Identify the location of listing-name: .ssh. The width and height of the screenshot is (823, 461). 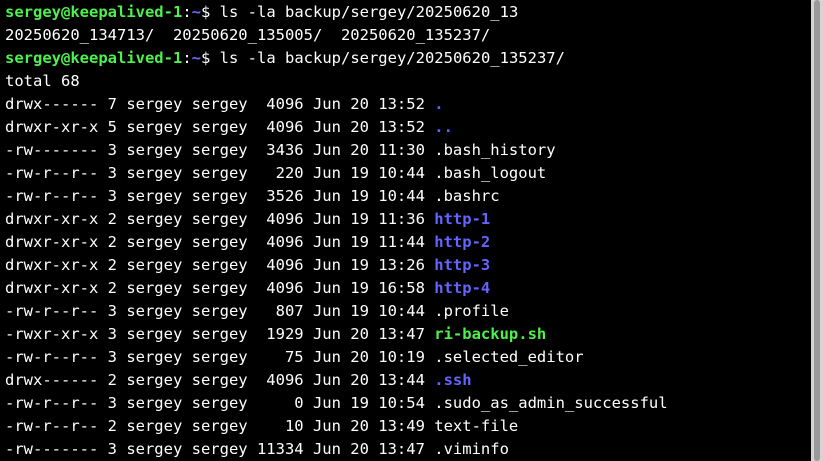
(453, 380).